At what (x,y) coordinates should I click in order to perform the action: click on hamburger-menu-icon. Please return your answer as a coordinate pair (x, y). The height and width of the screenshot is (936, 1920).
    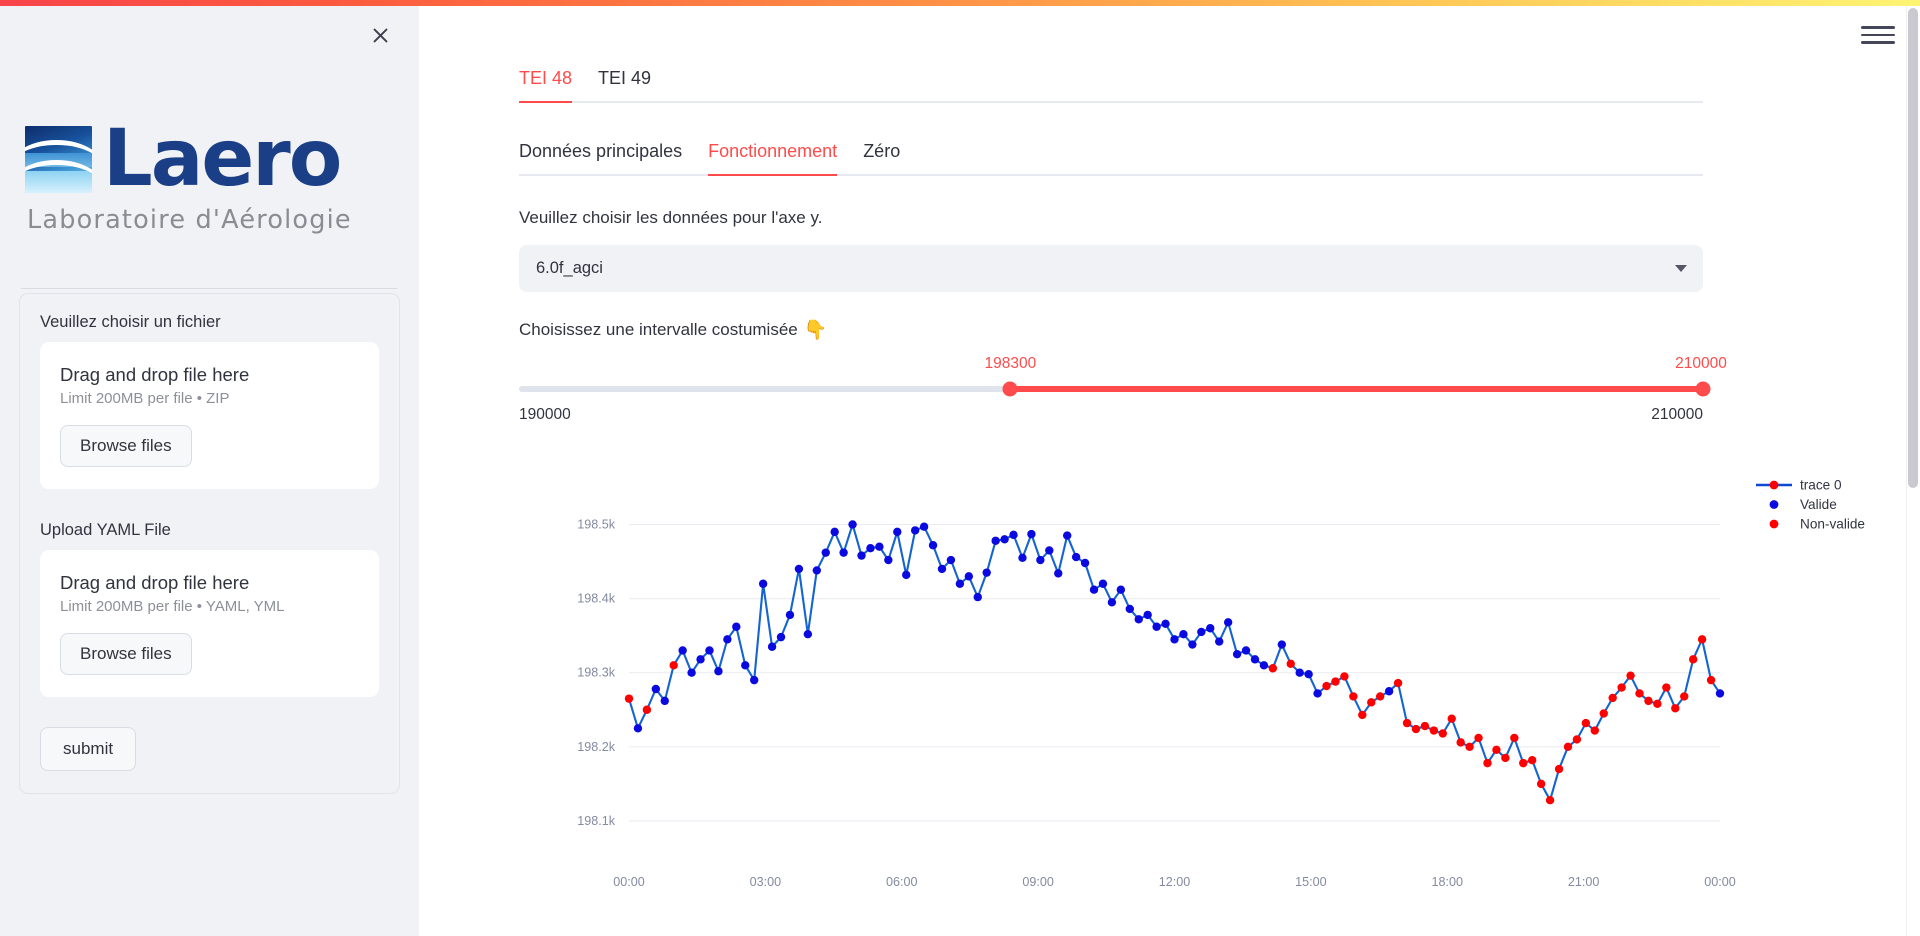
    Looking at the image, I should click on (1878, 35).